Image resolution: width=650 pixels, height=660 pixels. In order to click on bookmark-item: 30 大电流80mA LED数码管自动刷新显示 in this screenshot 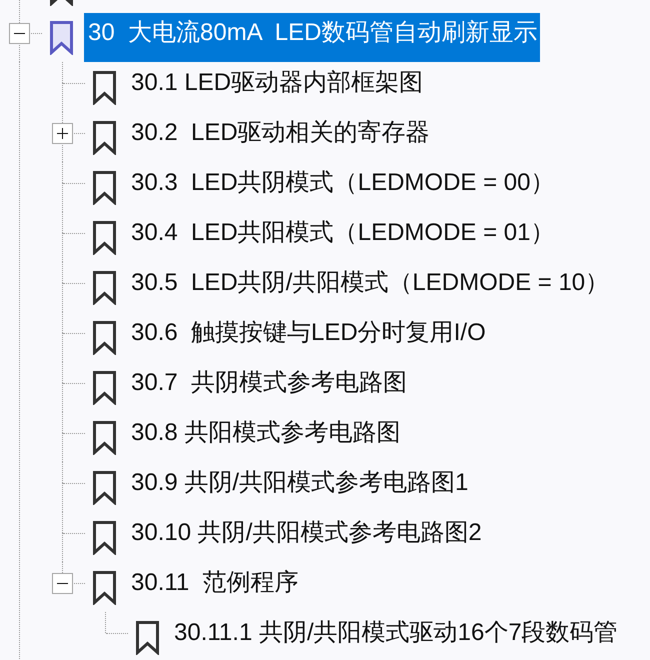, I will do `click(312, 37)`.